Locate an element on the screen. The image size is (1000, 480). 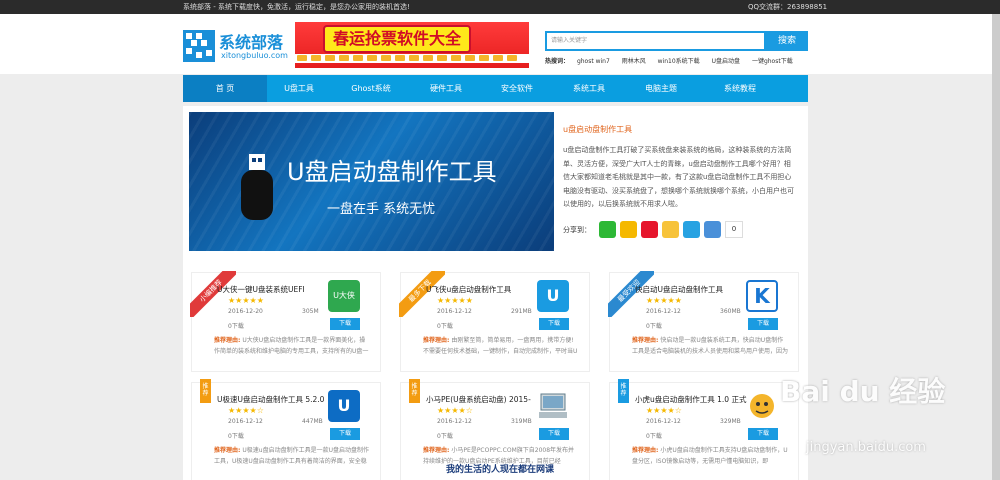
logo-domain: xitongbuluo.com is located at coordinates (254, 55).